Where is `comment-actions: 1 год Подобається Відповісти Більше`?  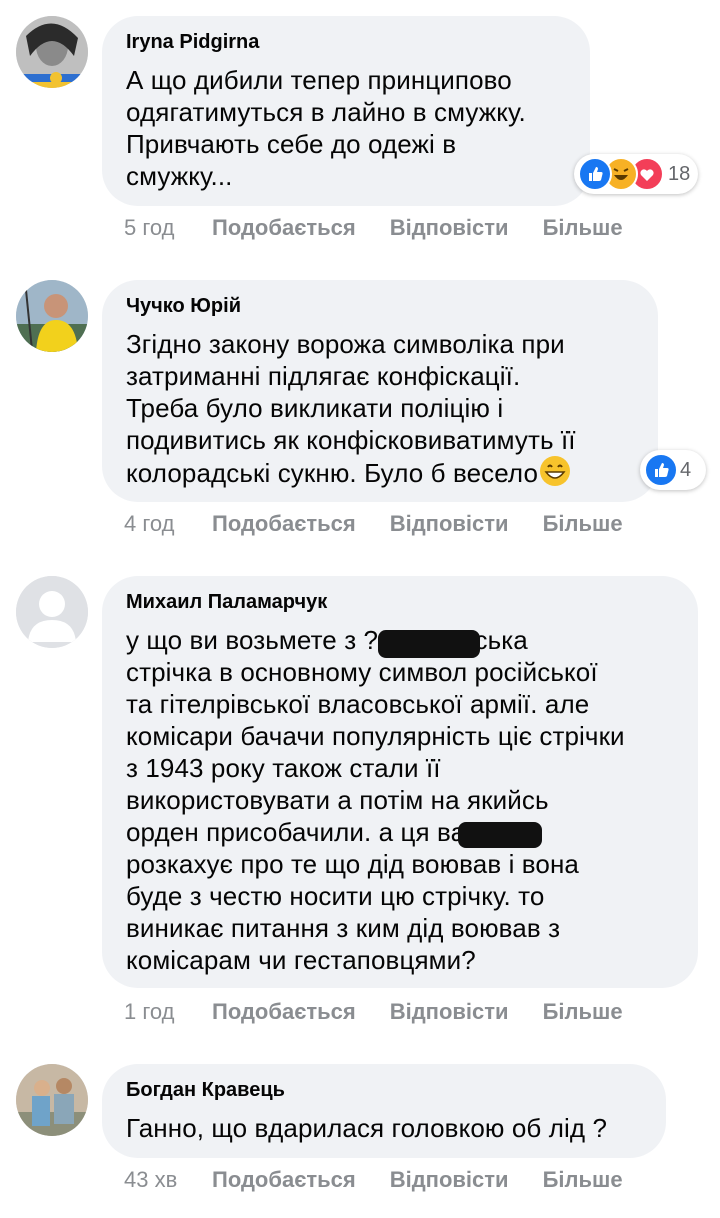 comment-actions: 1 год Подобається Відповісти Більше is located at coordinates (390, 1012).